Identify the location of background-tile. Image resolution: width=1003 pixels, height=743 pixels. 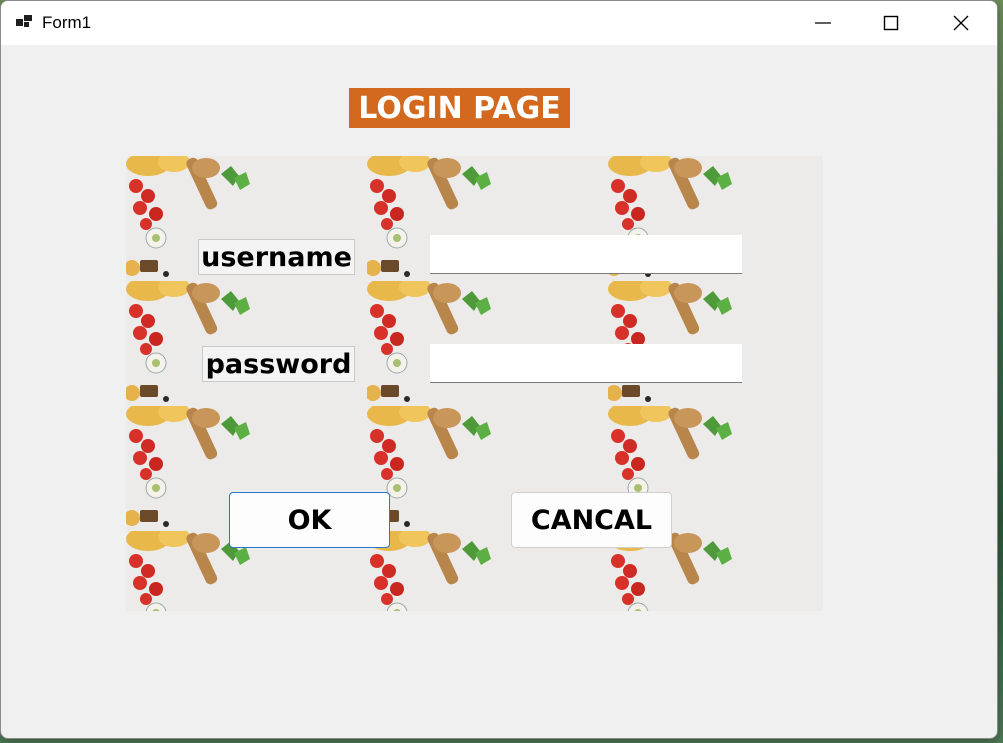
(246, 343).